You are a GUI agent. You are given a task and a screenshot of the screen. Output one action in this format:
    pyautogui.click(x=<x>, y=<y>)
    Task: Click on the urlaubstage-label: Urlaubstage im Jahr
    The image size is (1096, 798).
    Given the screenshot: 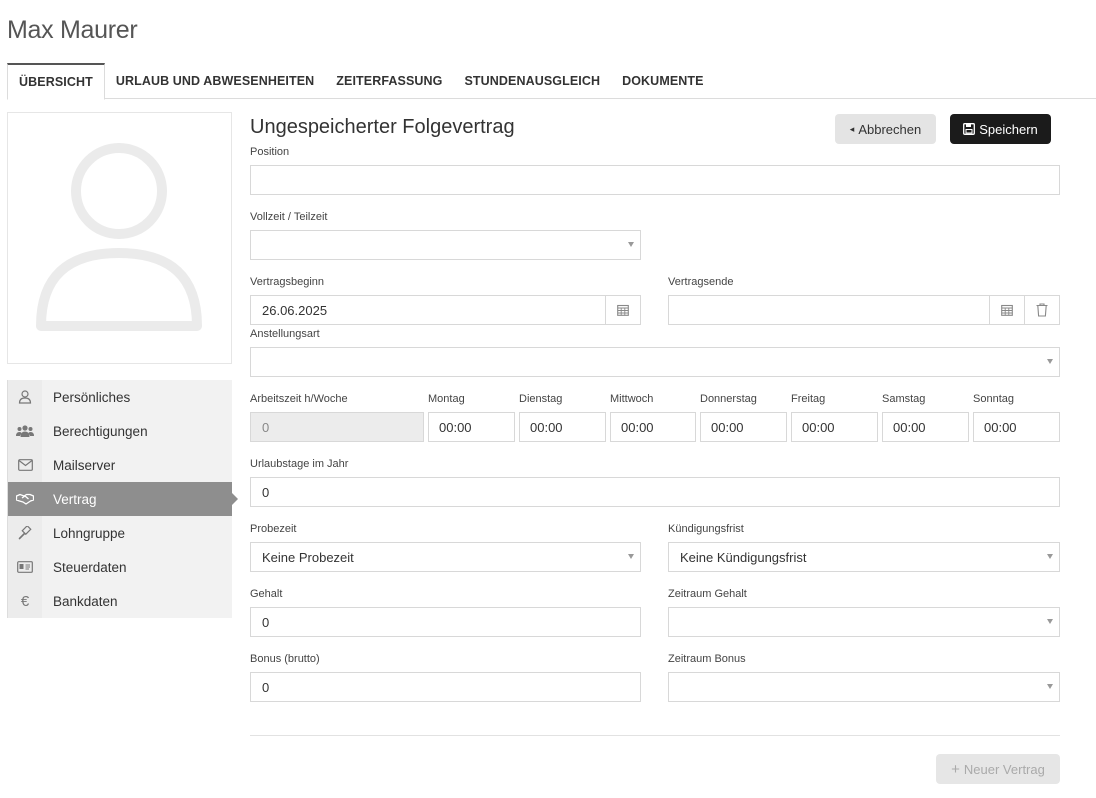 What is the action you would take?
    pyautogui.click(x=299, y=464)
    